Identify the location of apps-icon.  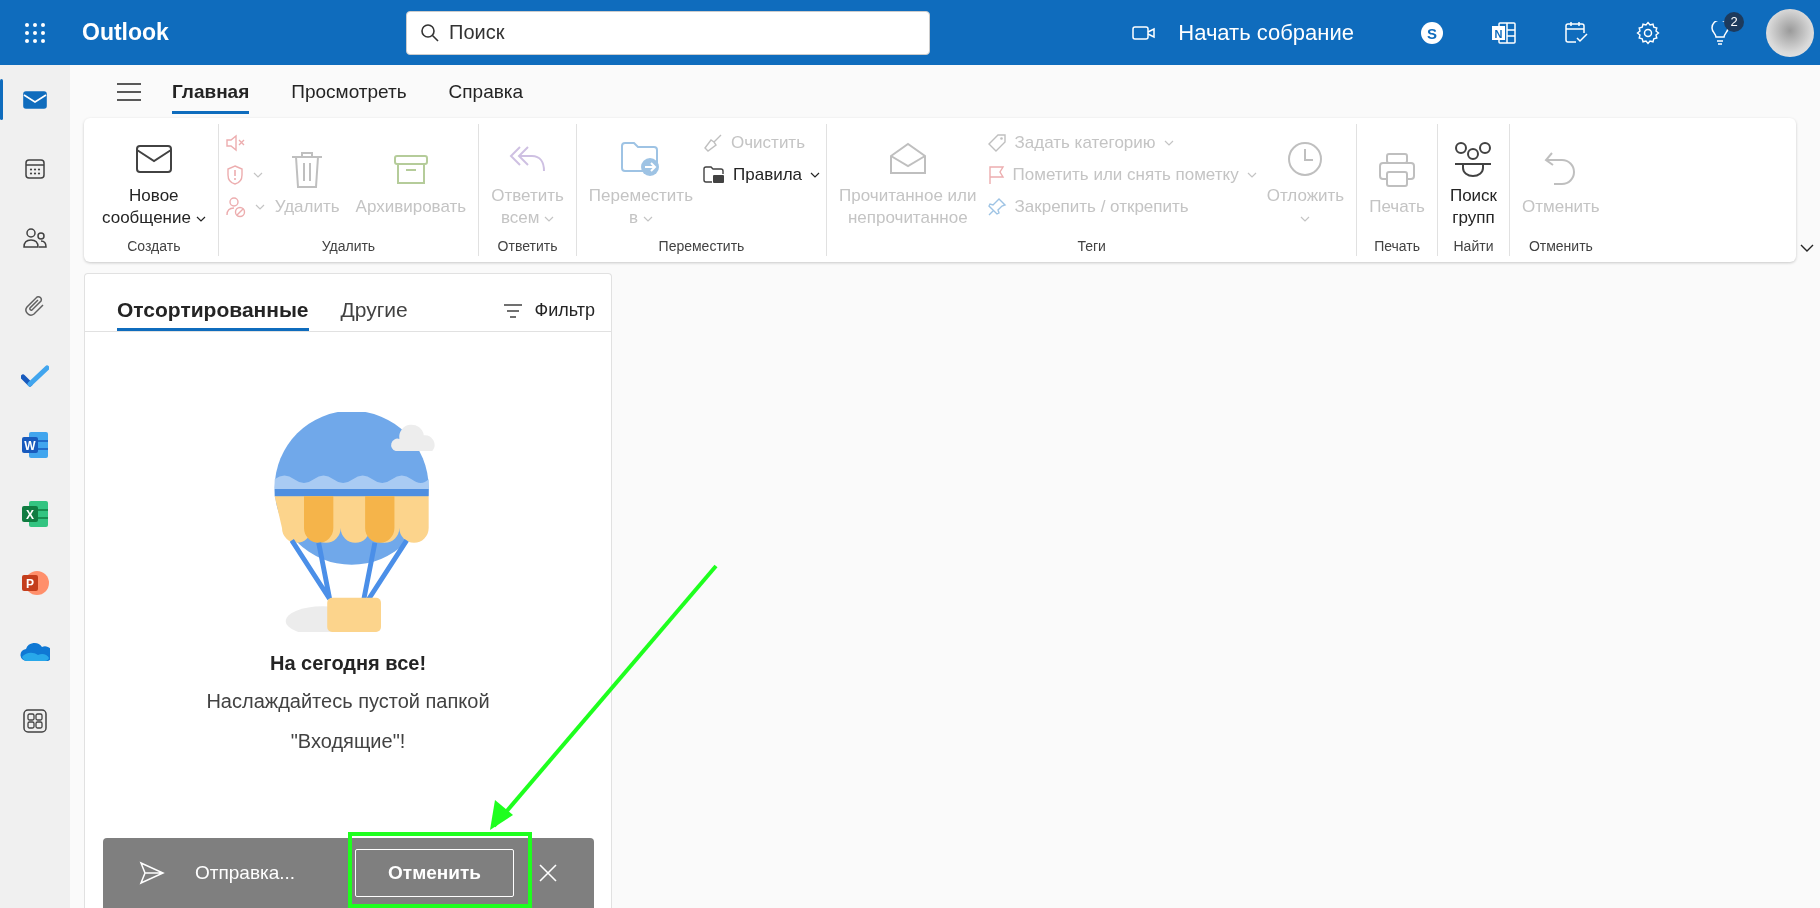
(35, 720).